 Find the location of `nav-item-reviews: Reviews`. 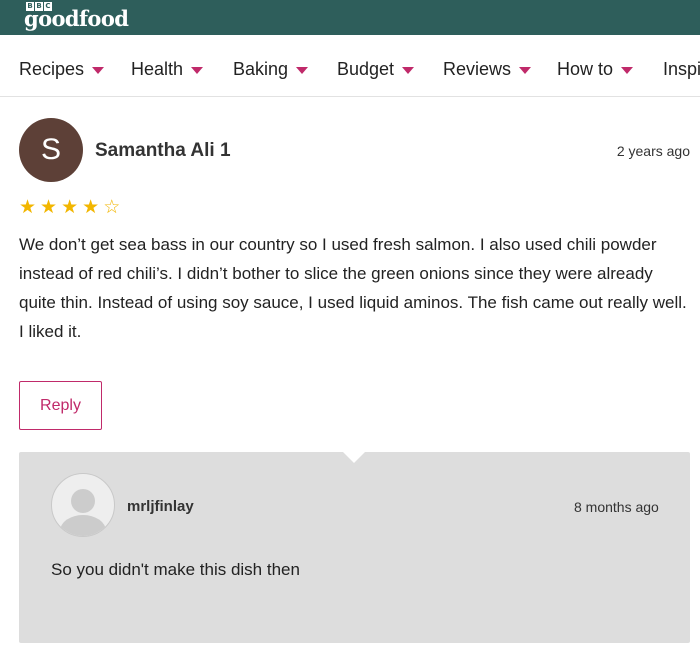

nav-item-reviews: Reviews is located at coordinates (487, 69).